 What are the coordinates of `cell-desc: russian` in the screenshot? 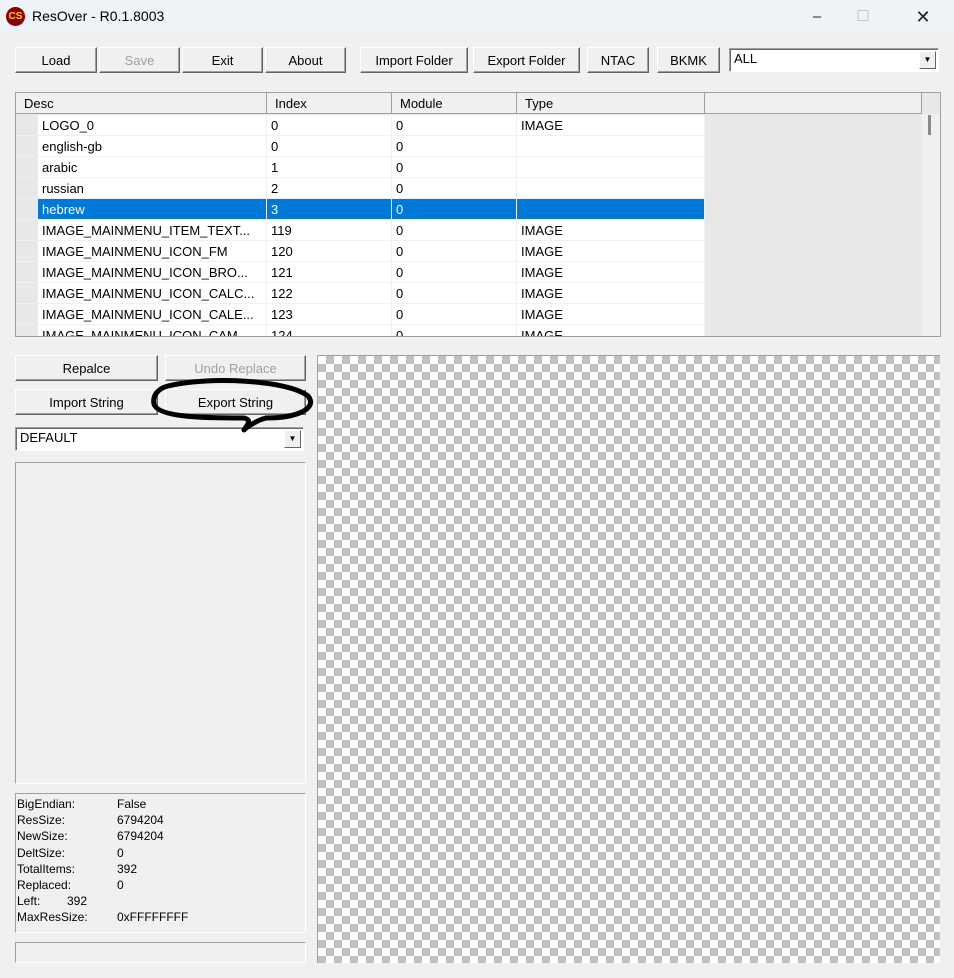 It's located at (152, 188).